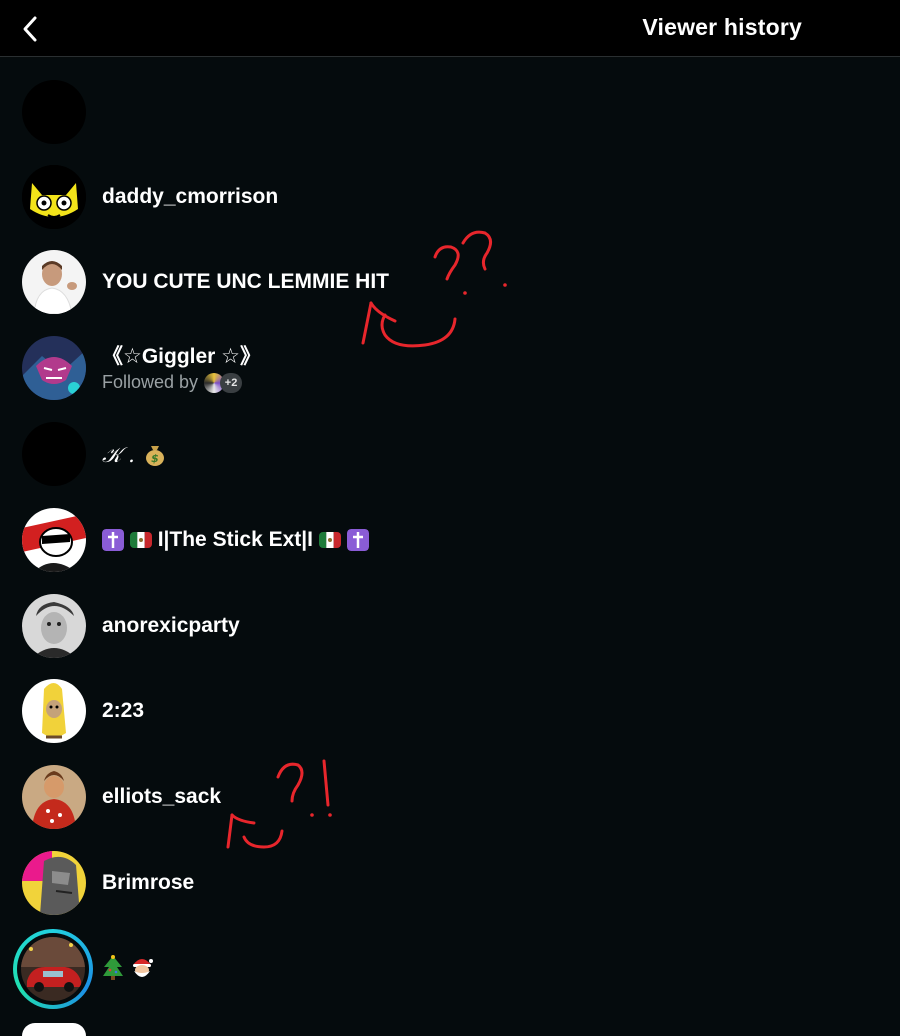 The height and width of the screenshot is (1036, 900). I want to click on cartoon-avatar-image, so click(54, 368).